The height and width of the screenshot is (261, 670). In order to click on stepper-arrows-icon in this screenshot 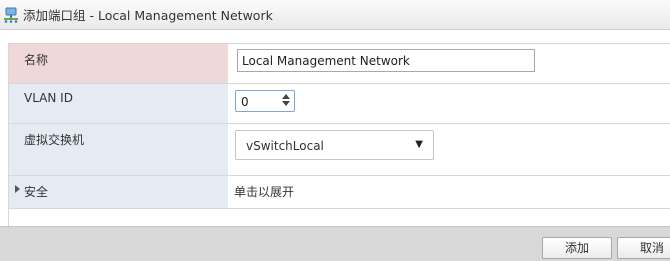, I will do `click(286, 101)`.